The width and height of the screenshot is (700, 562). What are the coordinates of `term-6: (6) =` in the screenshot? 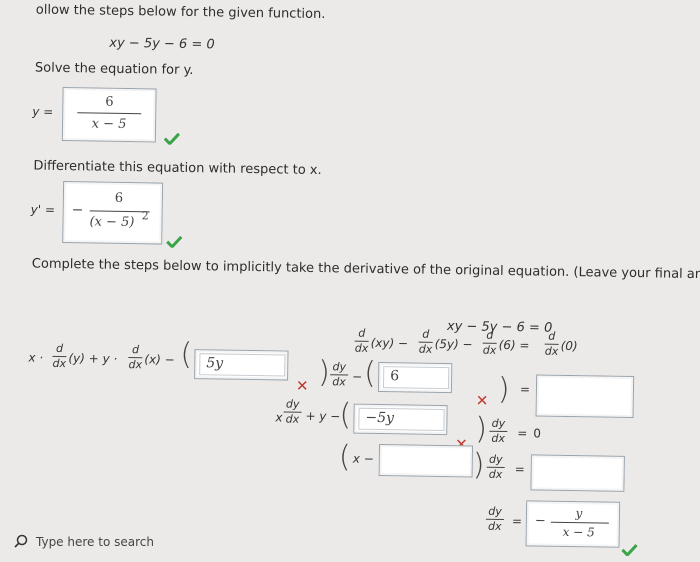 It's located at (514, 345).